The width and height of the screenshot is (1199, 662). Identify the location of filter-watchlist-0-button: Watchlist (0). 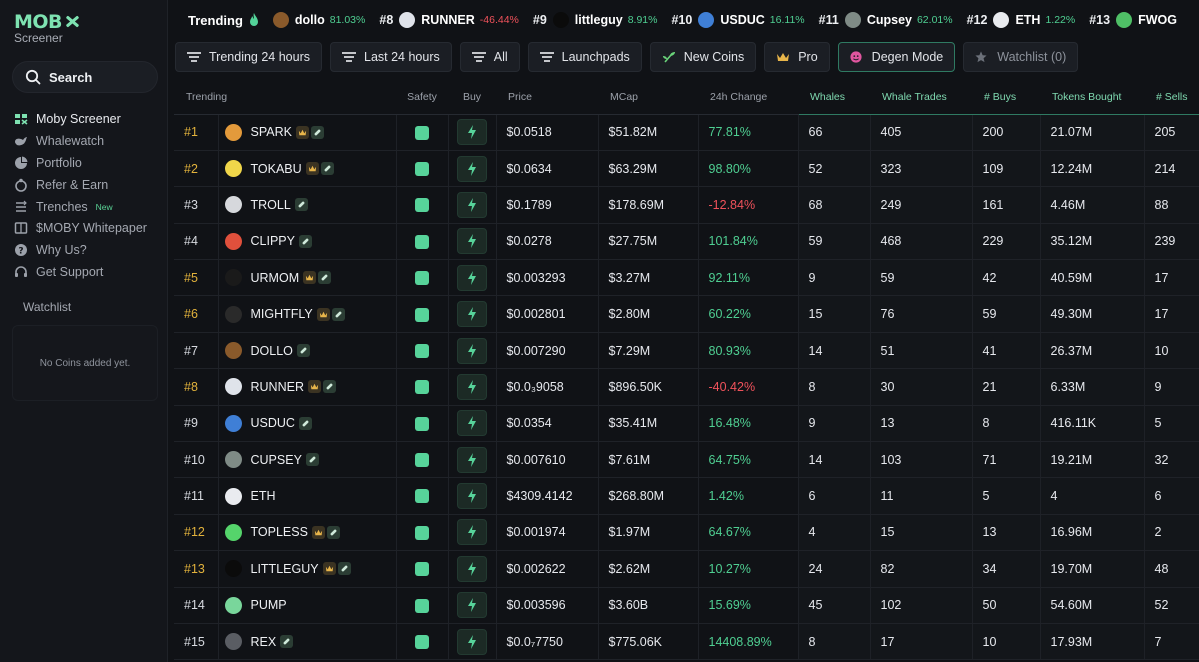
(1021, 57).